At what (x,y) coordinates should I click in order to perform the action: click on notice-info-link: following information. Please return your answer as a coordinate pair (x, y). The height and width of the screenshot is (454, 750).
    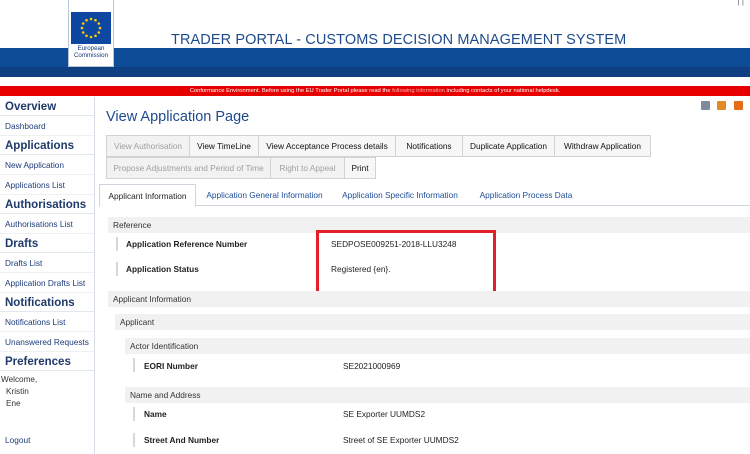
    Looking at the image, I should click on (418, 91).